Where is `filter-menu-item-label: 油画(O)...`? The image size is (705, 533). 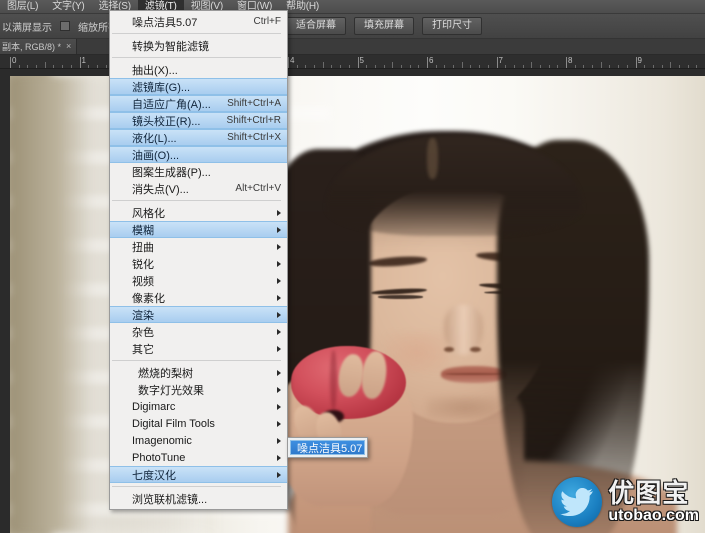 filter-menu-item-label: 油画(O)... is located at coordinates (156, 155).